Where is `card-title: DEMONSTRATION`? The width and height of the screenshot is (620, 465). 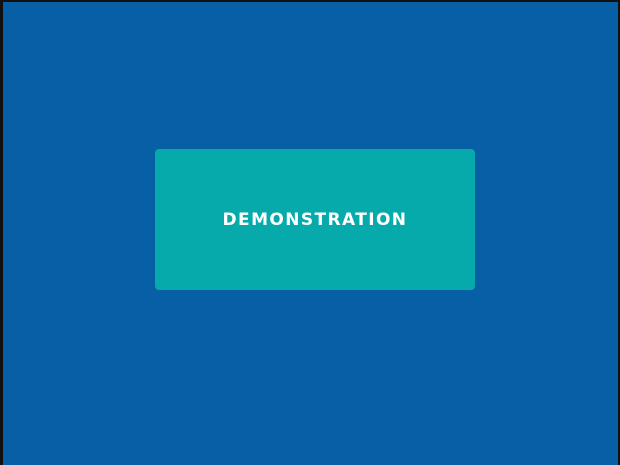
card-title: DEMONSTRATION is located at coordinates (315, 219).